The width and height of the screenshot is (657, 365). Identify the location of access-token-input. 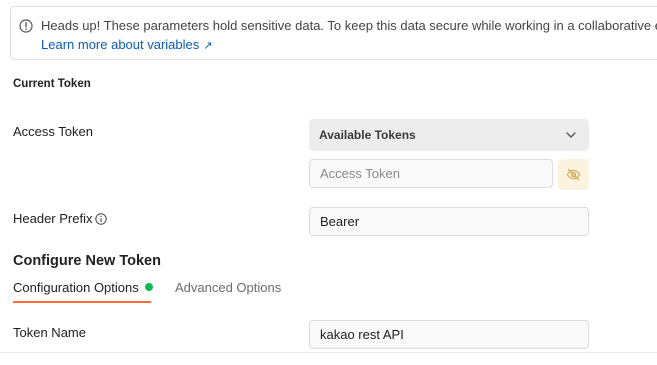
(431, 173).